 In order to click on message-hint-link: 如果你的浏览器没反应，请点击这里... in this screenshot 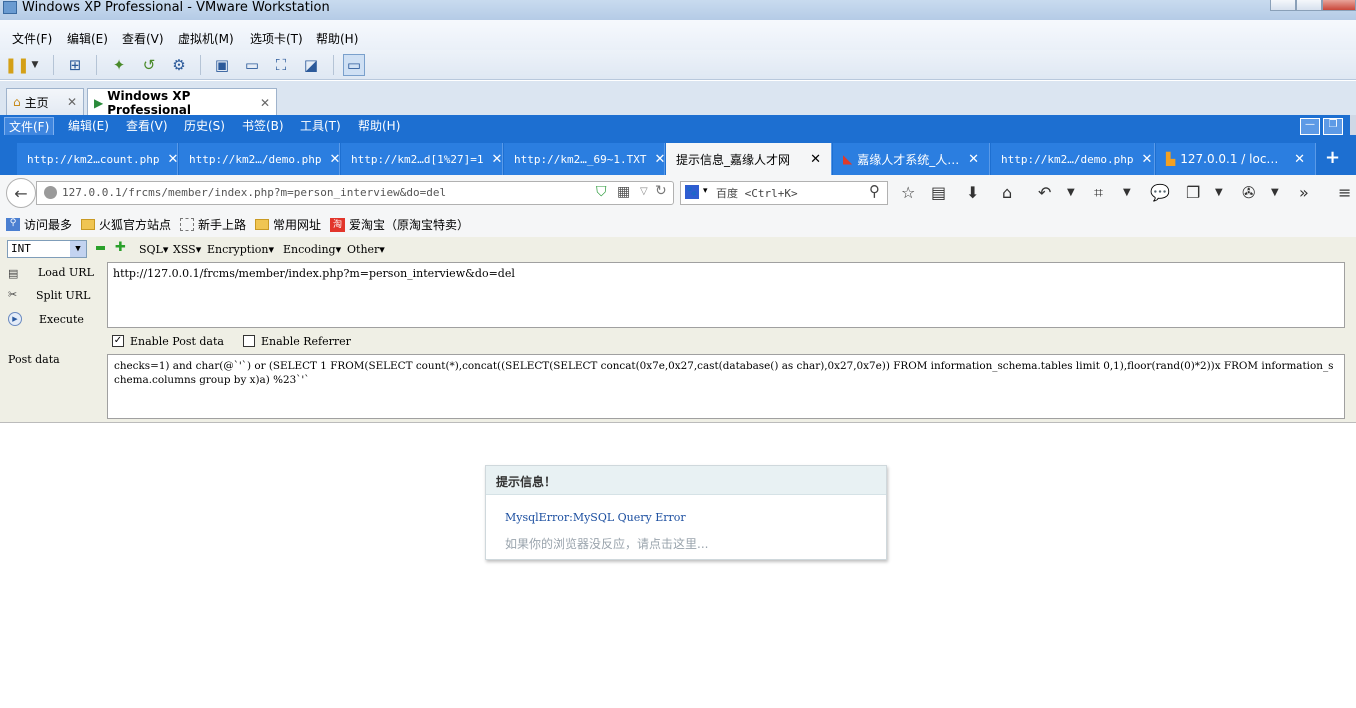, I will do `click(606, 543)`.